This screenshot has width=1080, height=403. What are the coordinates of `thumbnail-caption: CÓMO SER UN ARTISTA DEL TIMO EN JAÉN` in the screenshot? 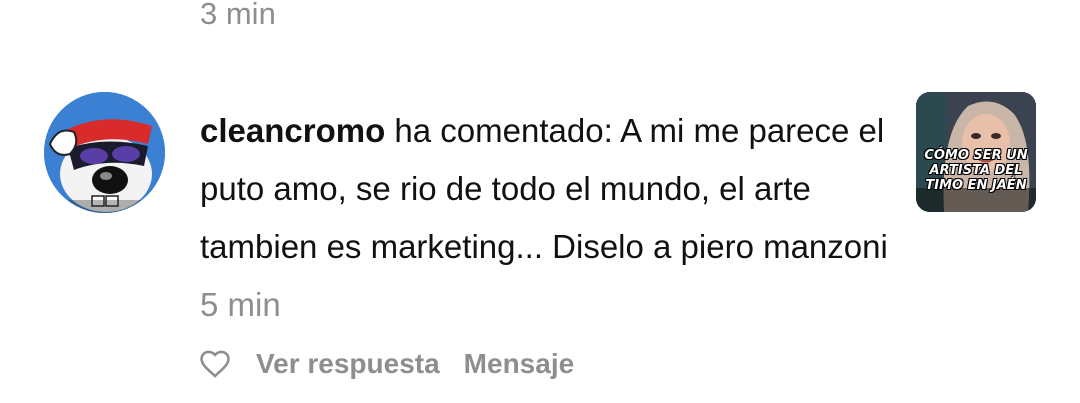 It's located at (976, 170).